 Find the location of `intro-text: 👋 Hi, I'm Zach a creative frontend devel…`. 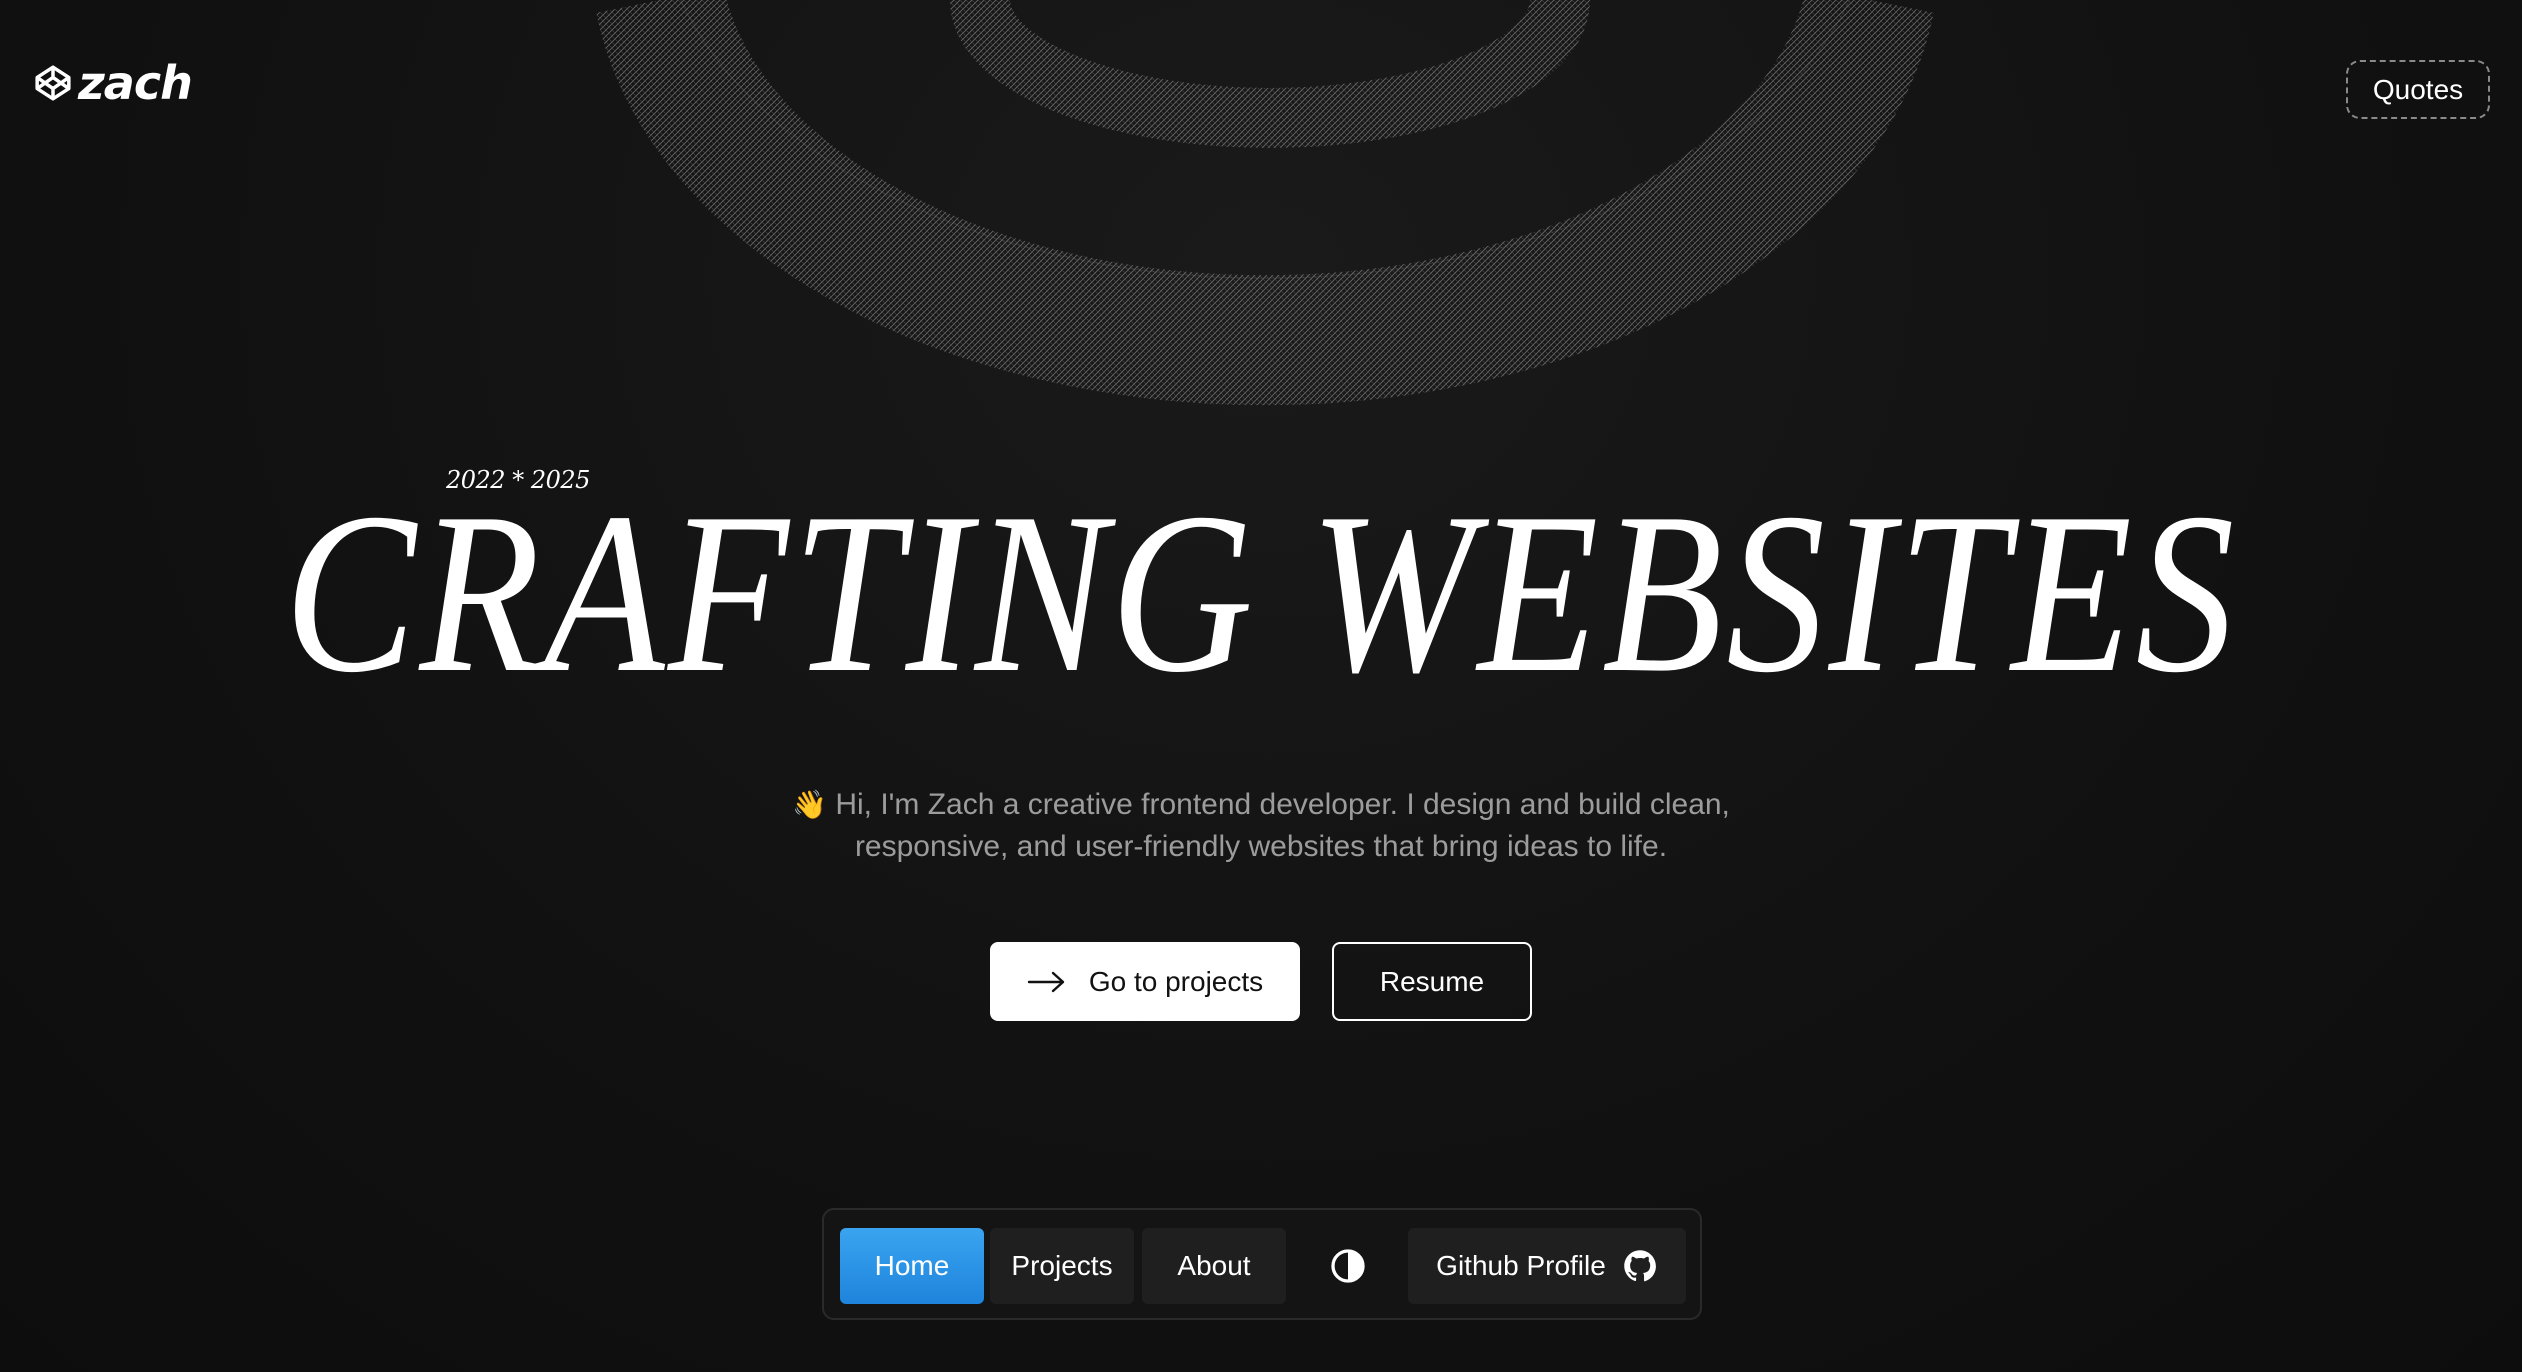

intro-text: 👋 Hi, I'm Zach a creative frontend devel… is located at coordinates (1261, 826).